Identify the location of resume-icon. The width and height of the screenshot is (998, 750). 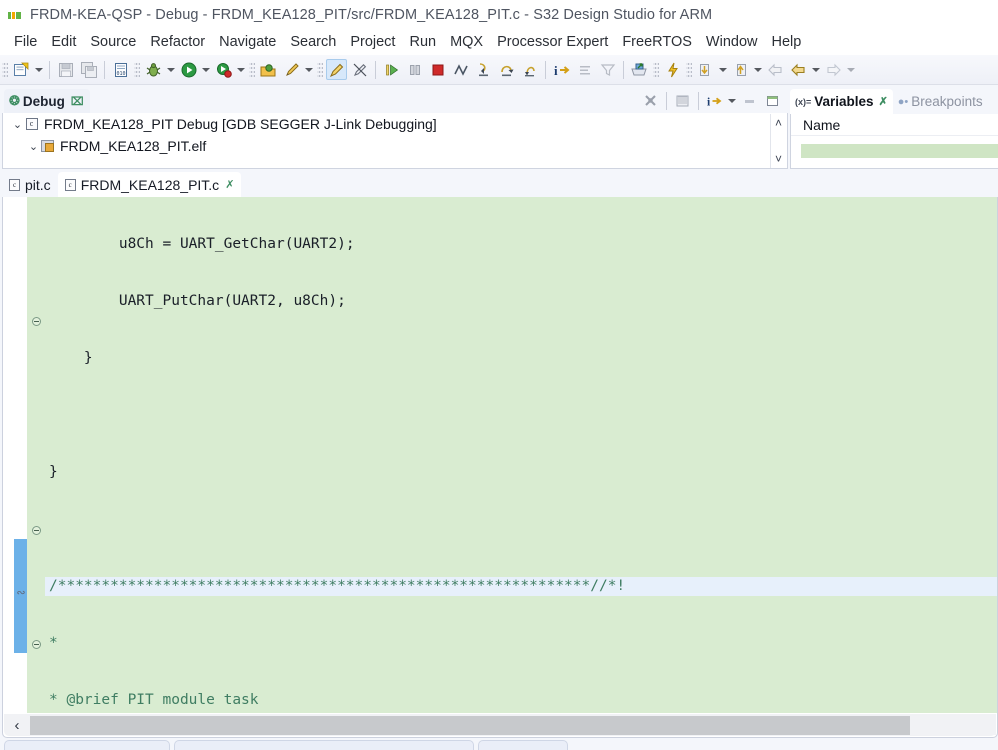
(391, 69).